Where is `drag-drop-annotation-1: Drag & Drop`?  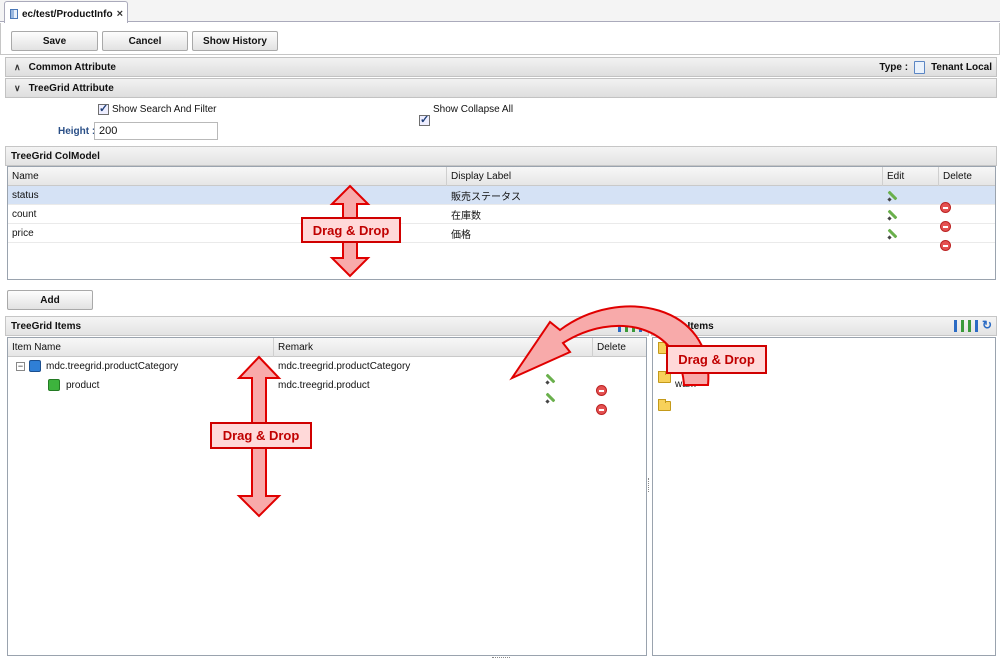
drag-drop-annotation-1: Drag & Drop is located at coordinates (351, 230).